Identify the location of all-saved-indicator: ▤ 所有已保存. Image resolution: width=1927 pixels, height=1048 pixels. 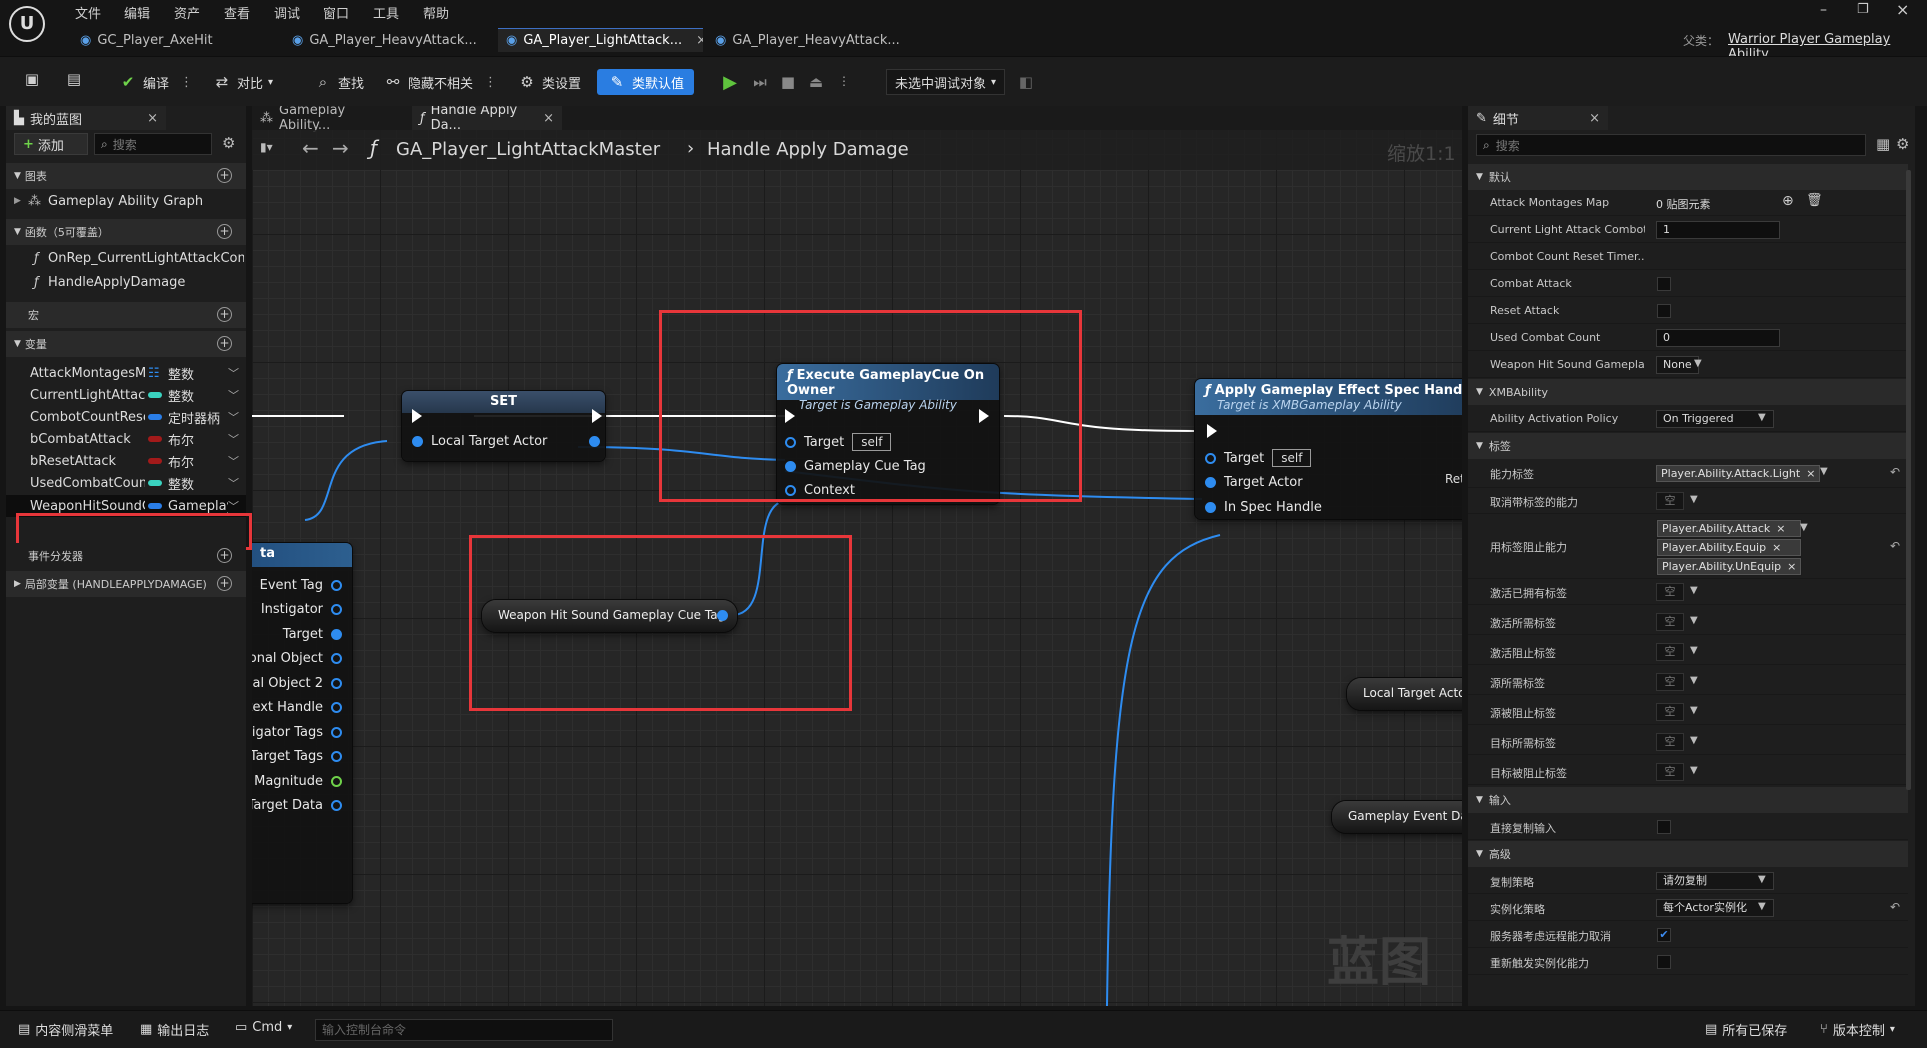
(1746, 1029).